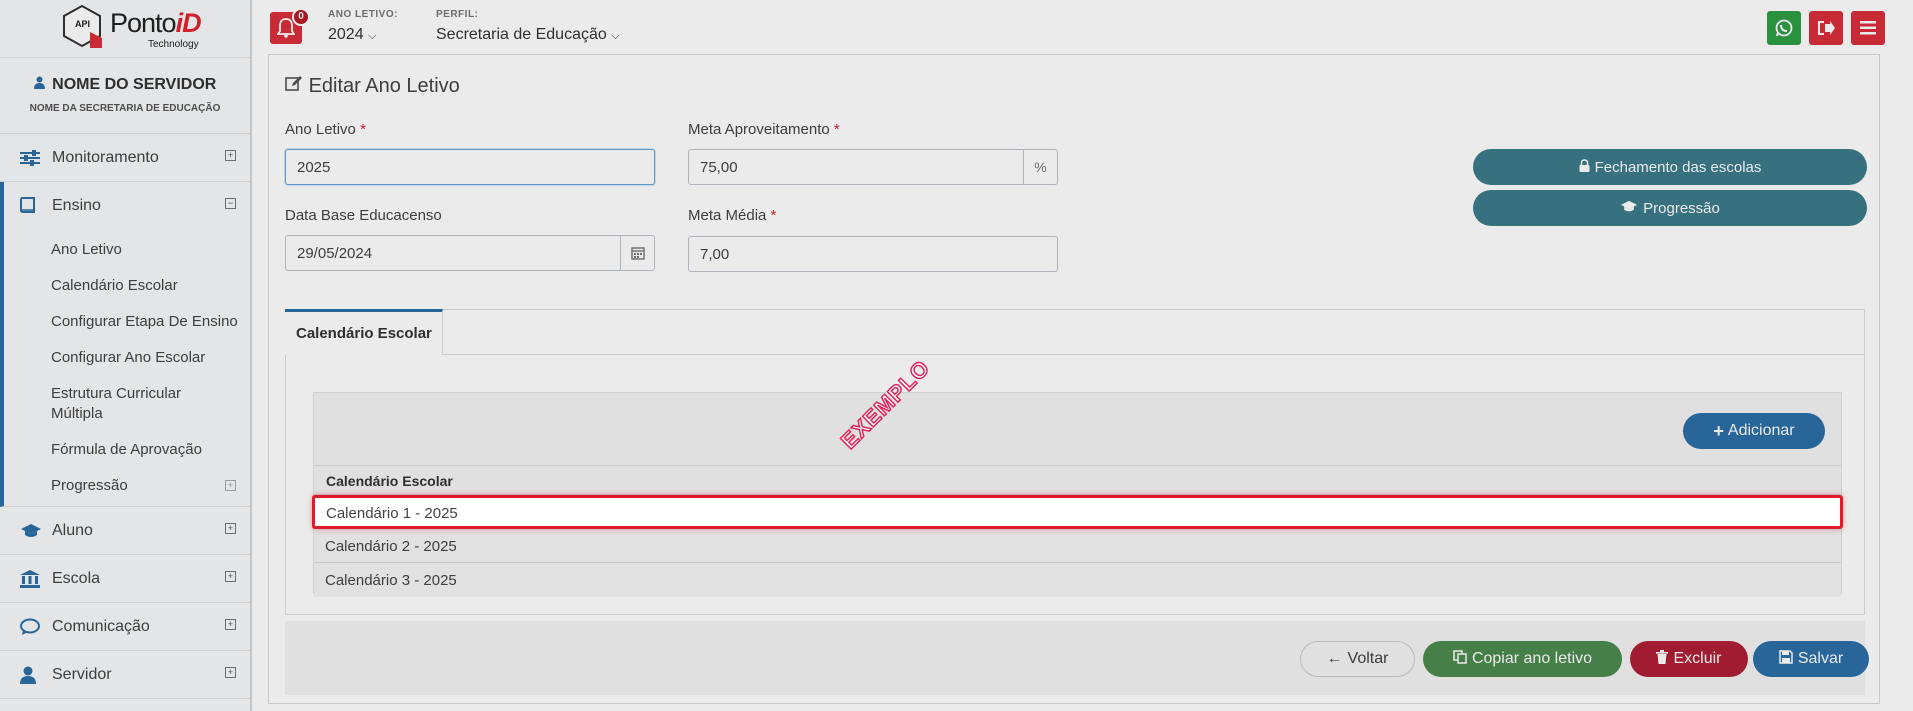  I want to click on user-secretaria: NOME DA SECRETARIA DE EDUCAÇÃO, so click(125, 108).